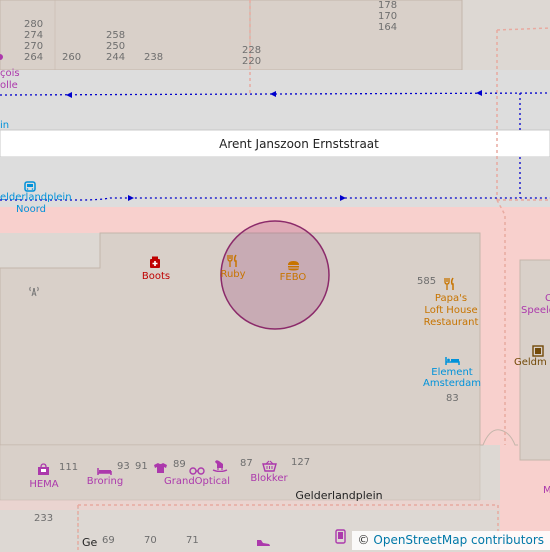 This screenshot has width=550, height=552. What do you see at coordinates (450, 310) in the screenshot?
I see `poi-label-papas: Loft House` at bounding box center [450, 310].